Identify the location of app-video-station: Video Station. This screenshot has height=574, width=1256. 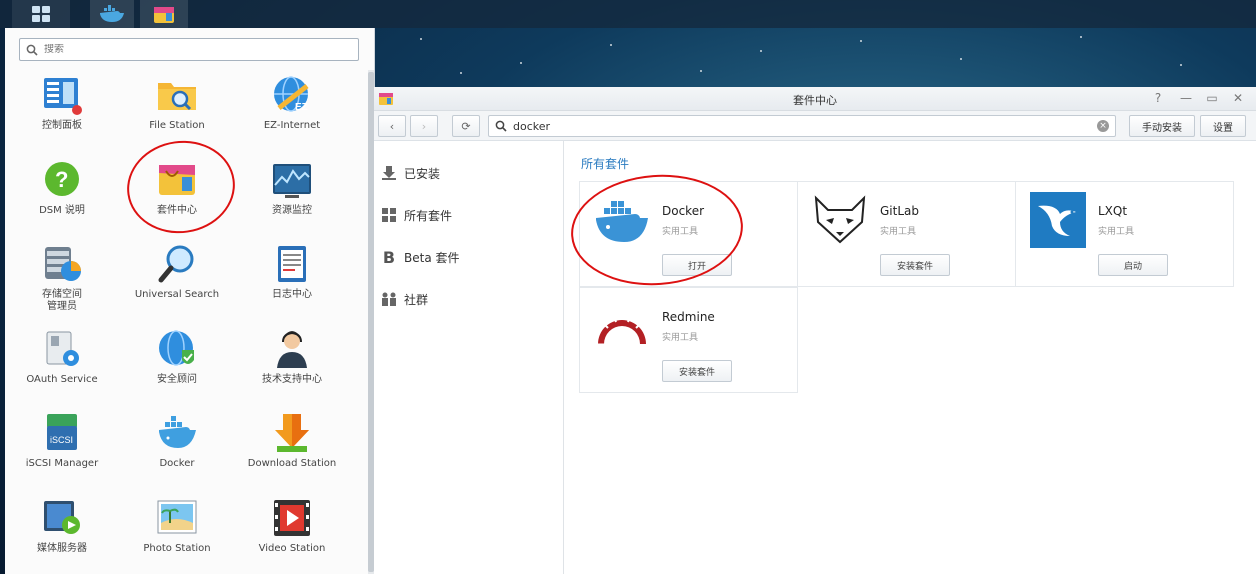
(292, 532).